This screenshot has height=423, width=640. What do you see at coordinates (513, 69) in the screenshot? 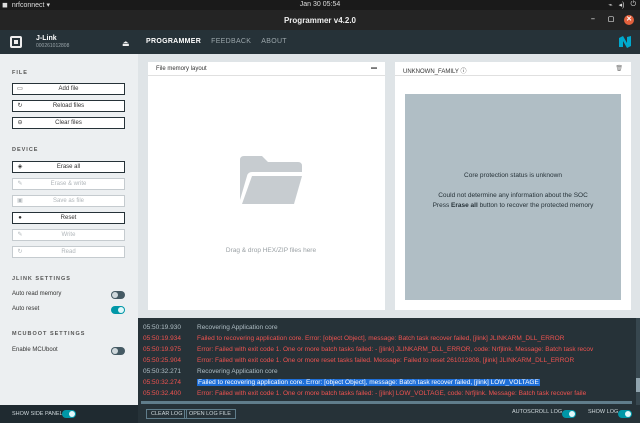
I see `device-memory-header: UNKNOWN_FAMILY ⓘ 🗑` at bounding box center [513, 69].